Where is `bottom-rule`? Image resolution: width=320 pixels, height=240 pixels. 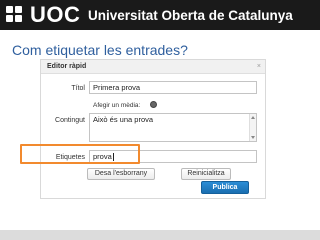
bottom-rule is located at coordinates (160, 235).